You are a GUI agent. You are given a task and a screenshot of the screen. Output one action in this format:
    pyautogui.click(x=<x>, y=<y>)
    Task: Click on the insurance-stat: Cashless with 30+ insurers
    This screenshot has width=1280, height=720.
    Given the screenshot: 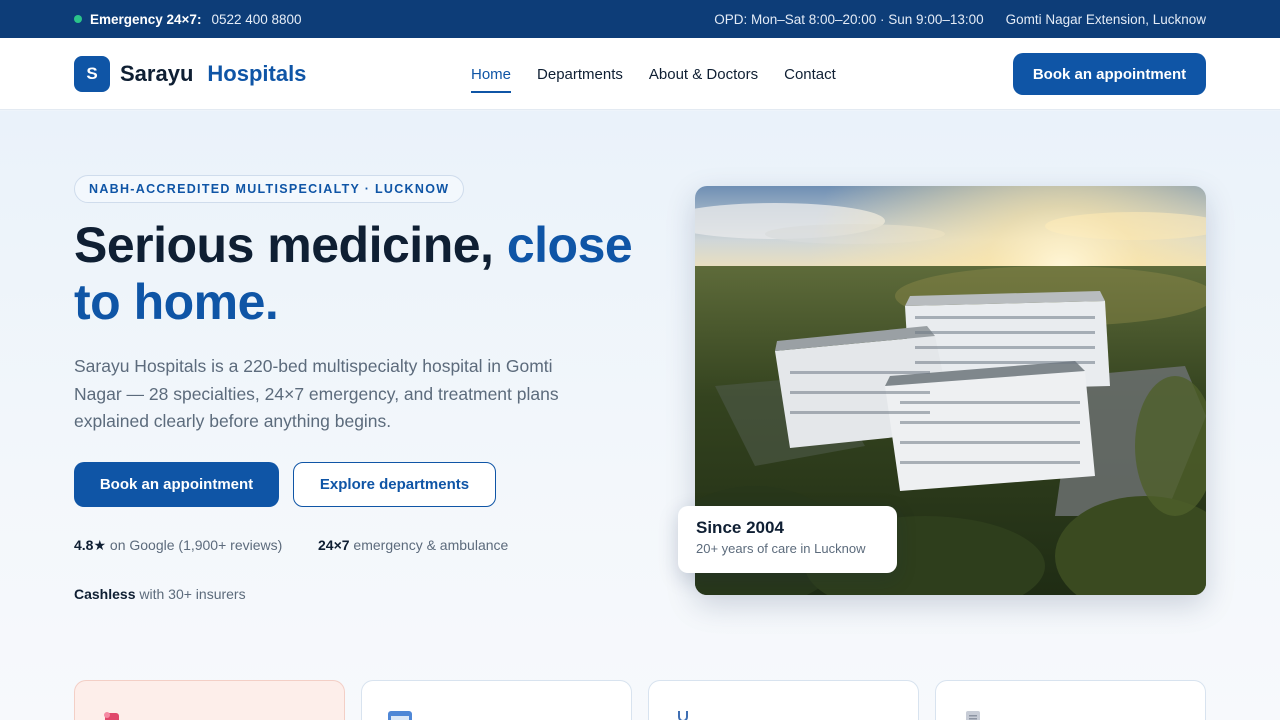 What is the action you would take?
    pyautogui.click(x=160, y=594)
    